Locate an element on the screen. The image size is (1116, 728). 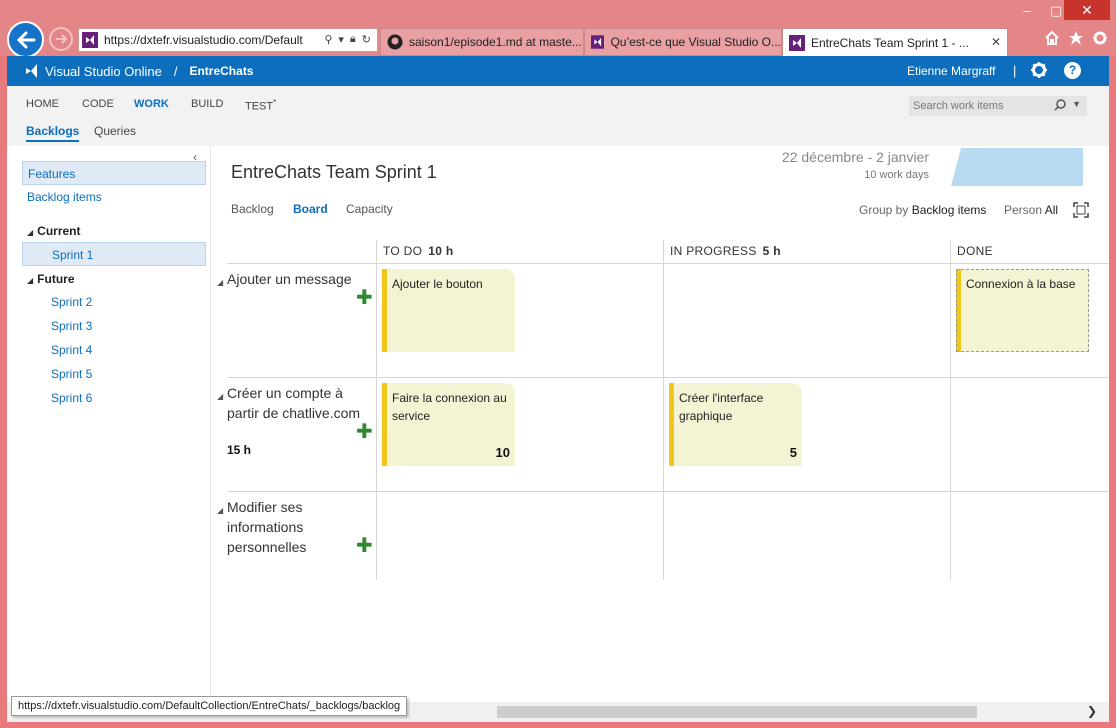
sidebar-item-sprint-4: Sprint 4 is located at coordinates (114, 350).